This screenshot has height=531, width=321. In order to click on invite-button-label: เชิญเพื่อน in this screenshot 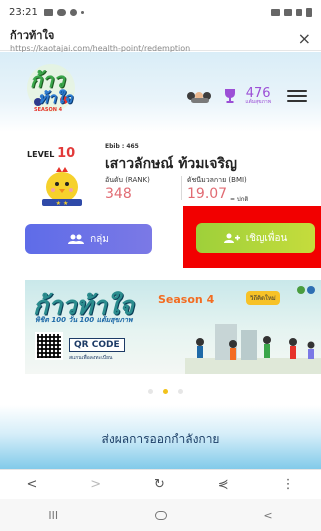, I will do `click(266, 238)`.